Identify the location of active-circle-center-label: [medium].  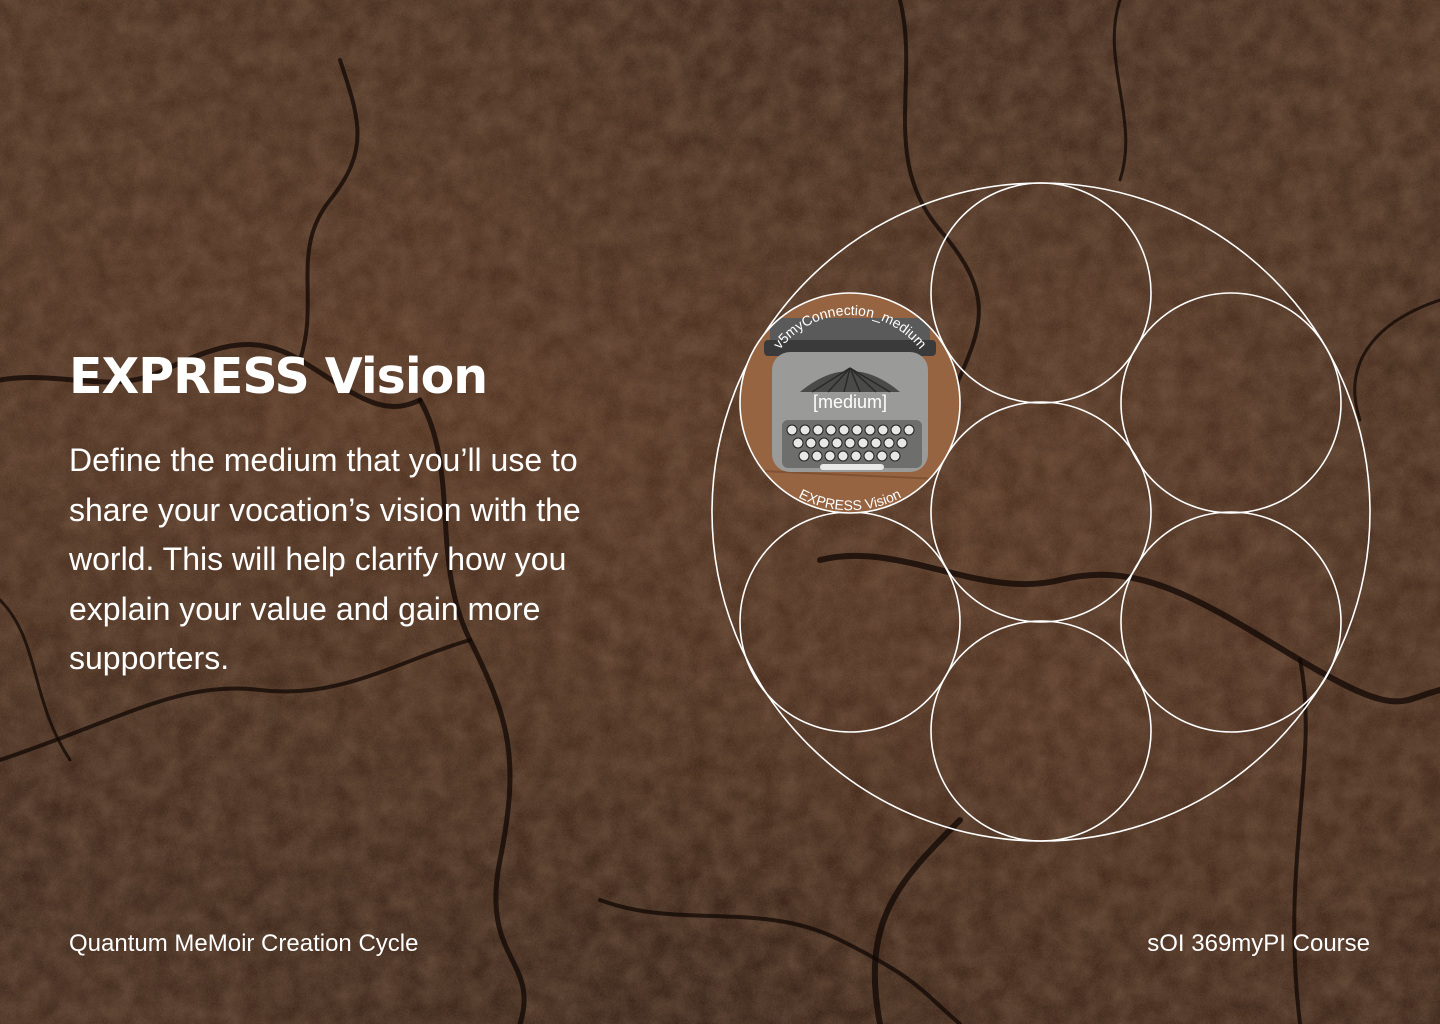
(850, 402).